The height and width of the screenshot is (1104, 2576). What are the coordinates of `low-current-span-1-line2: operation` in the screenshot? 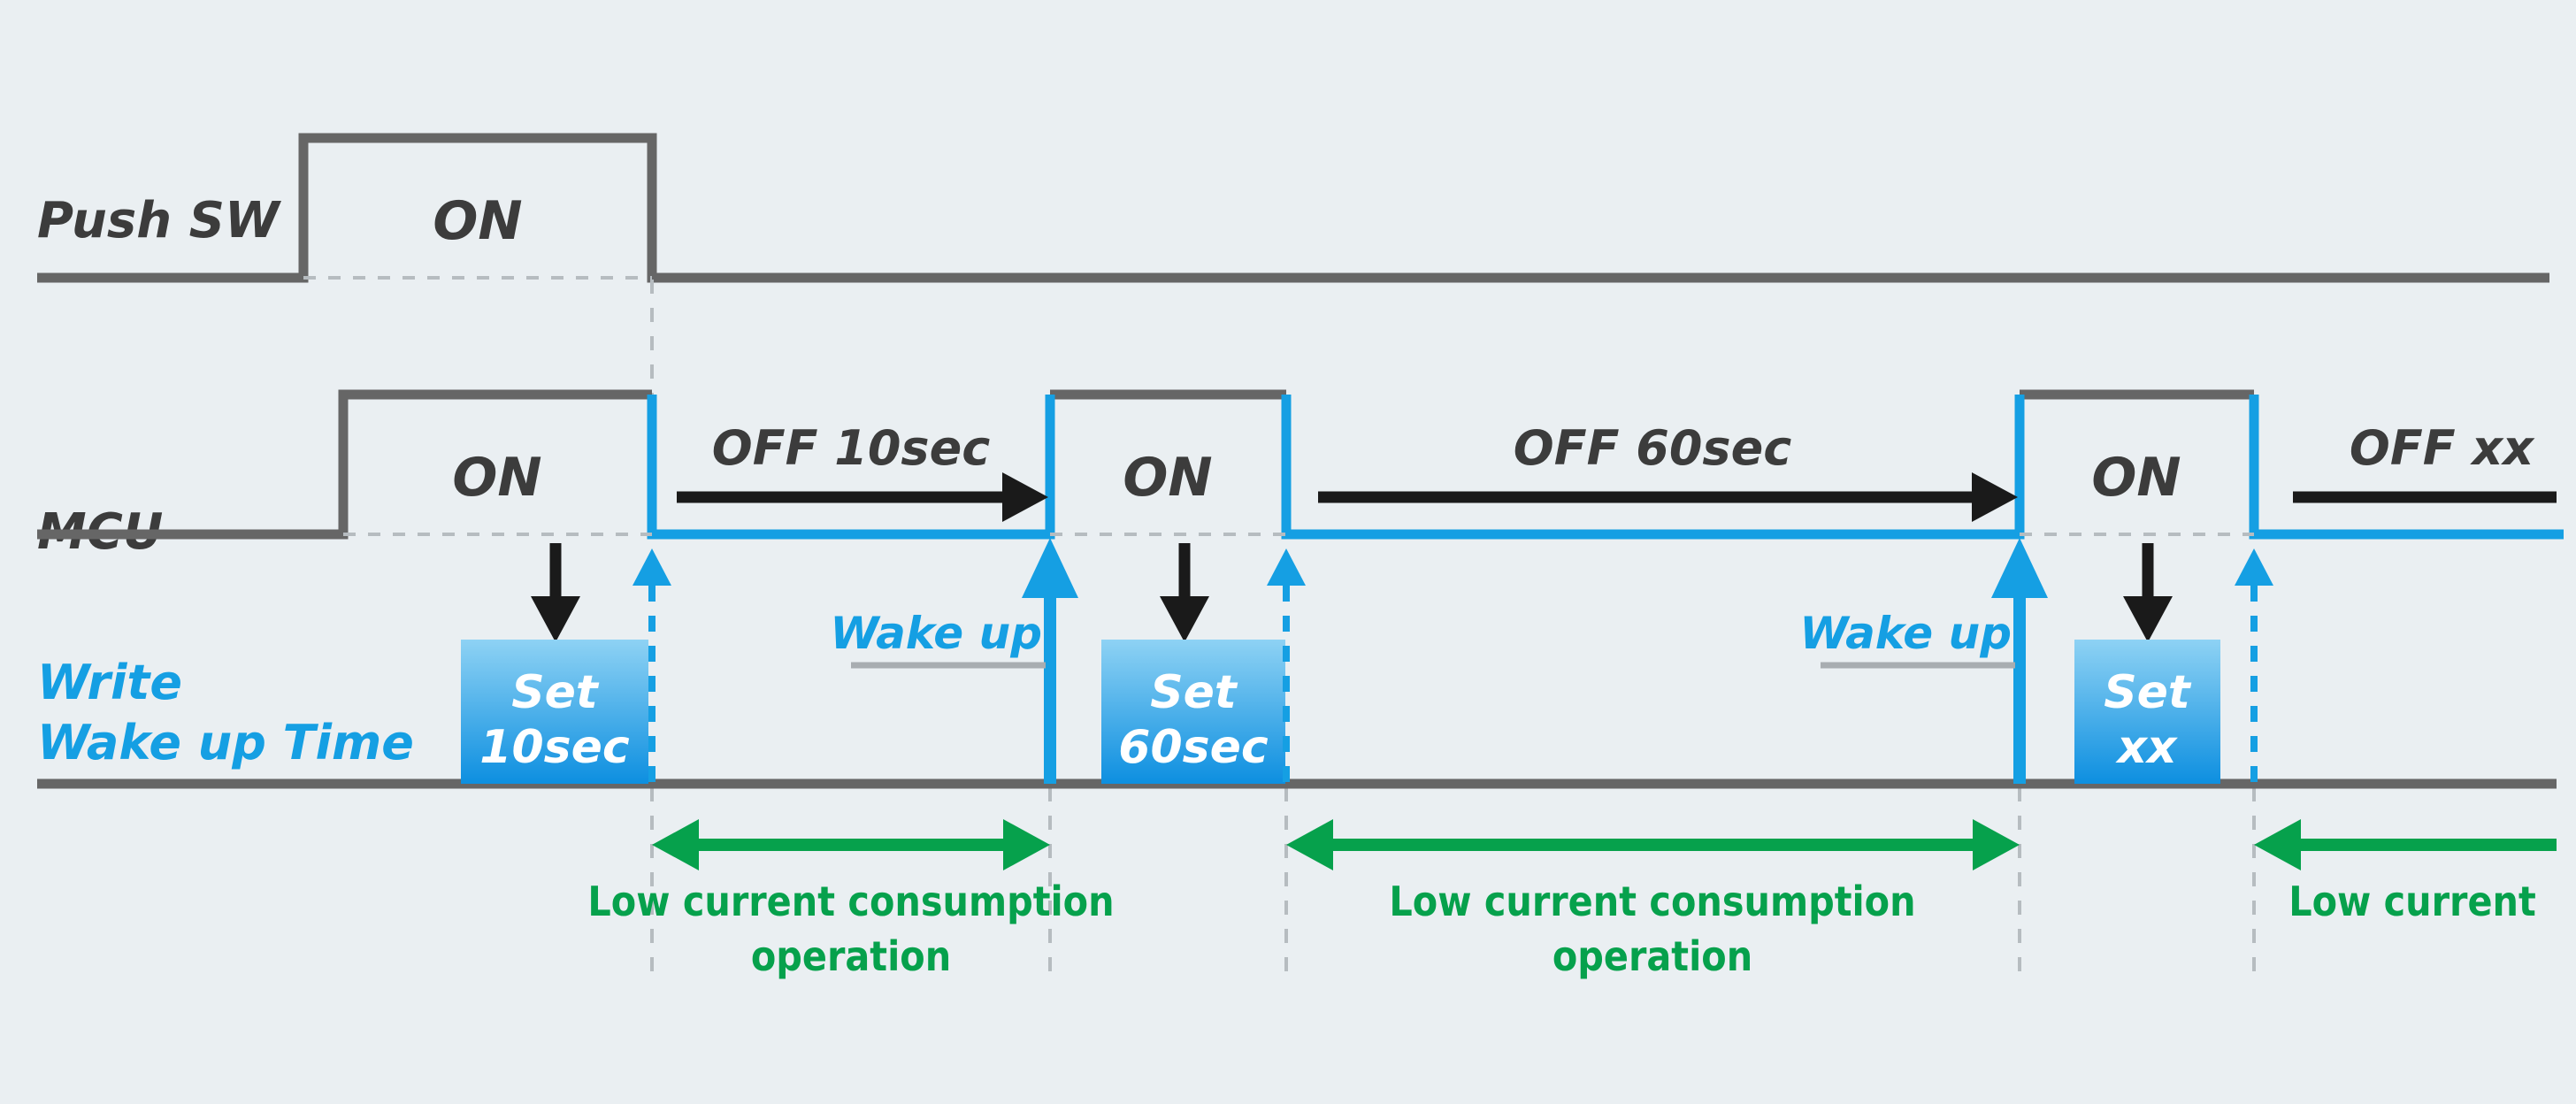 It's located at (851, 956).